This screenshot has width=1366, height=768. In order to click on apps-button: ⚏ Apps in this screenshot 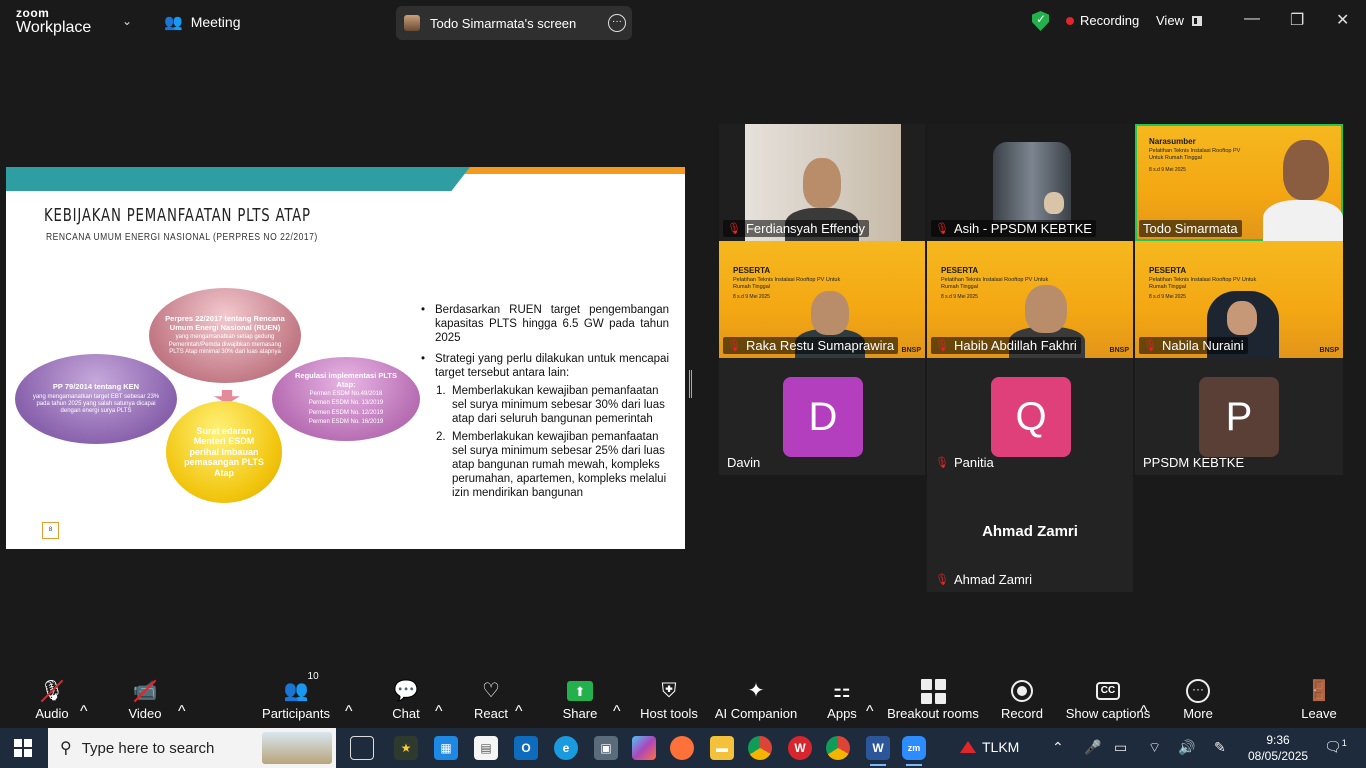, I will do `click(842, 698)`.